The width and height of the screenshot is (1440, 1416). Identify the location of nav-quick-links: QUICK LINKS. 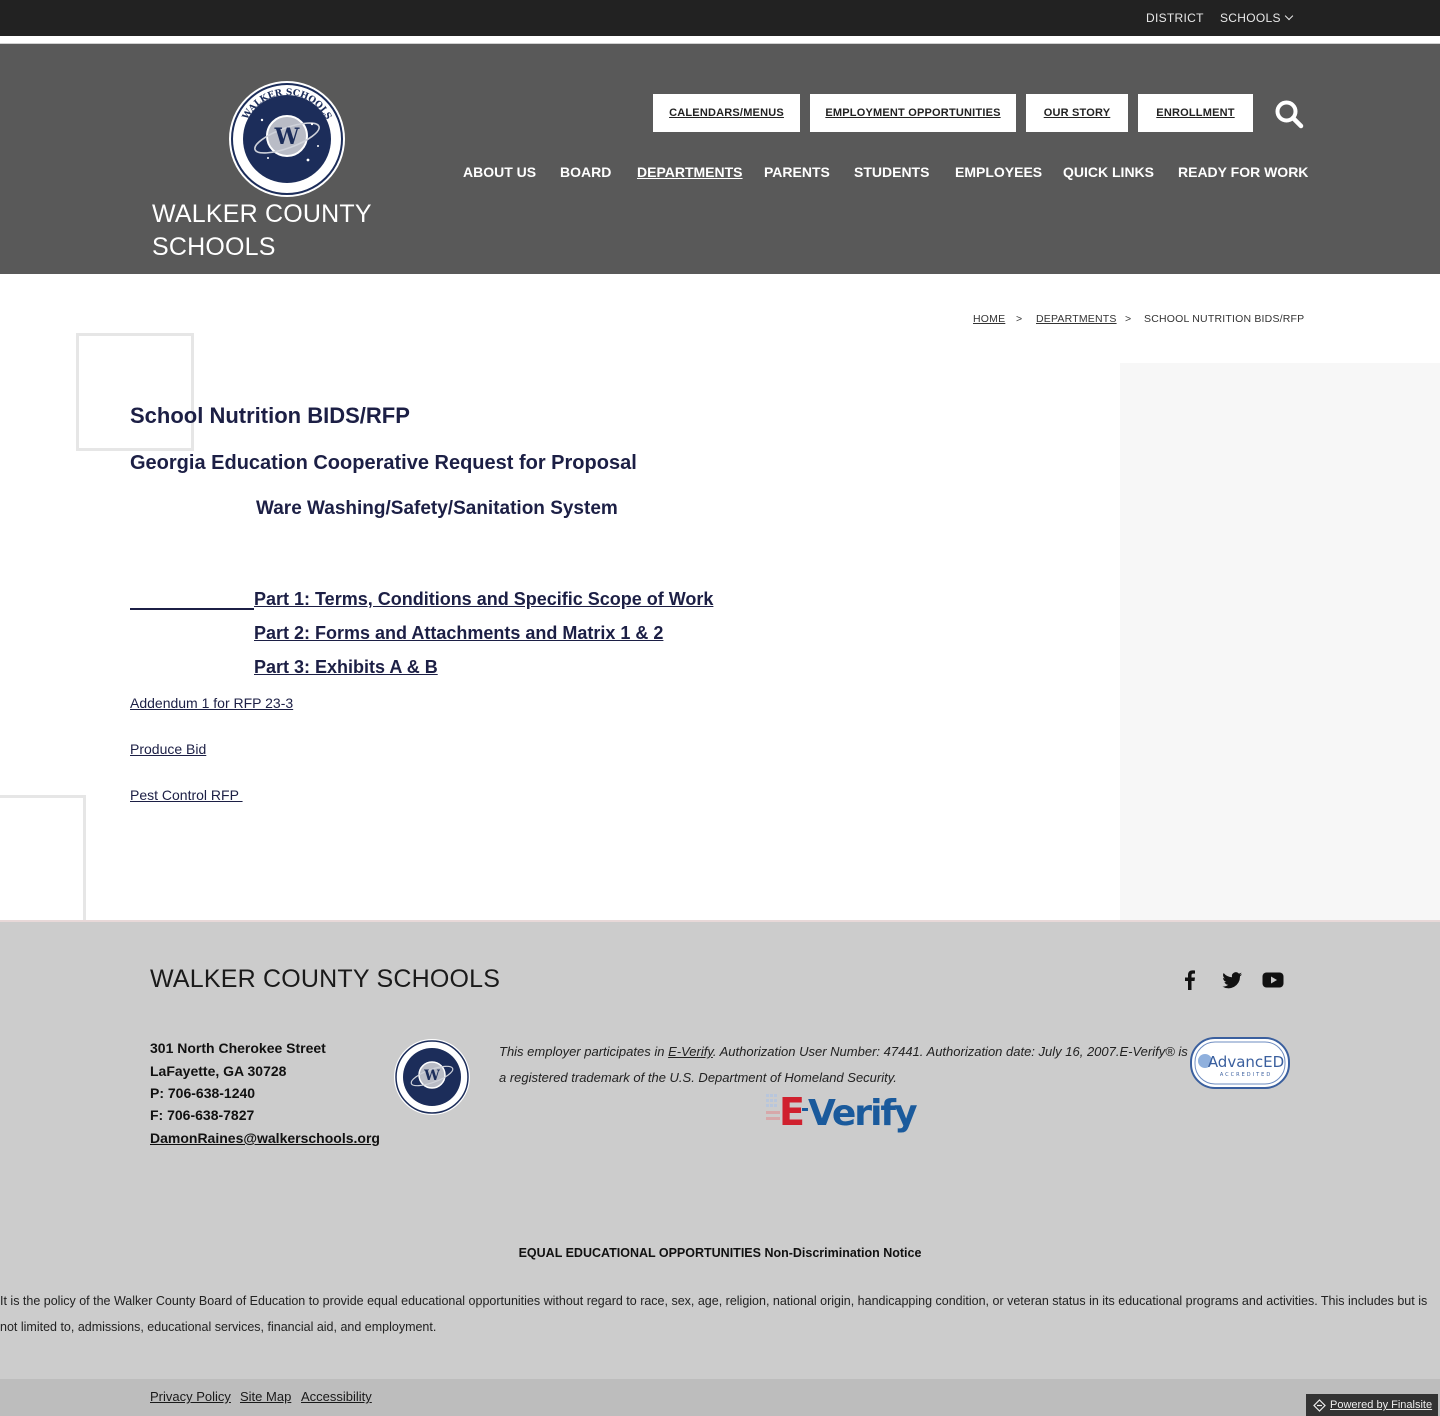
(1108, 172).